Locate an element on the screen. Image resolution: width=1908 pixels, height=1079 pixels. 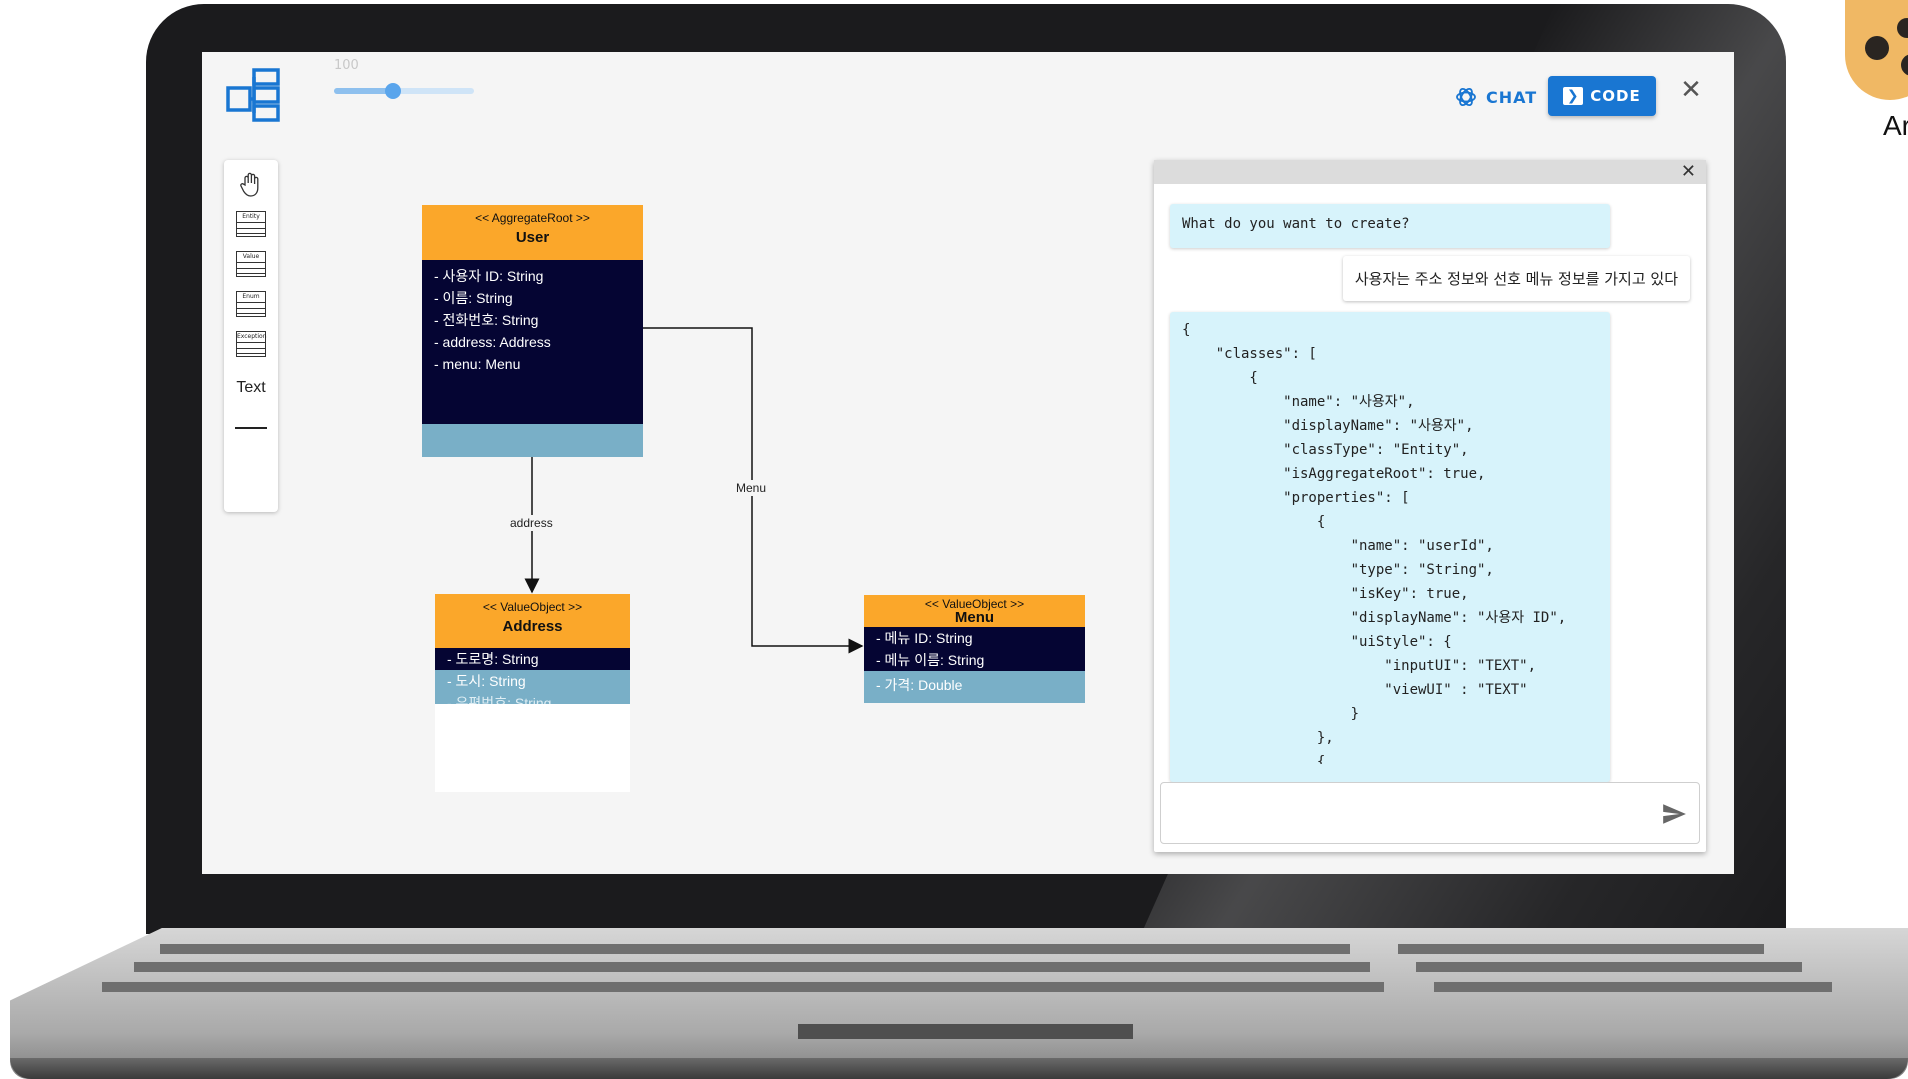
uml-class-properties: - 메뉴 ID: String - 메뉴 이름: String is located at coordinates (974, 649).